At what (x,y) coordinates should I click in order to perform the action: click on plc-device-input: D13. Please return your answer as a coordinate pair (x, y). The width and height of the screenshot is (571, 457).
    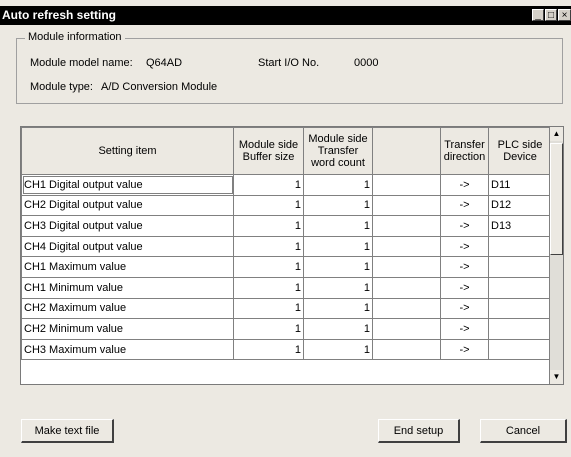
    Looking at the image, I should click on (520, 226).